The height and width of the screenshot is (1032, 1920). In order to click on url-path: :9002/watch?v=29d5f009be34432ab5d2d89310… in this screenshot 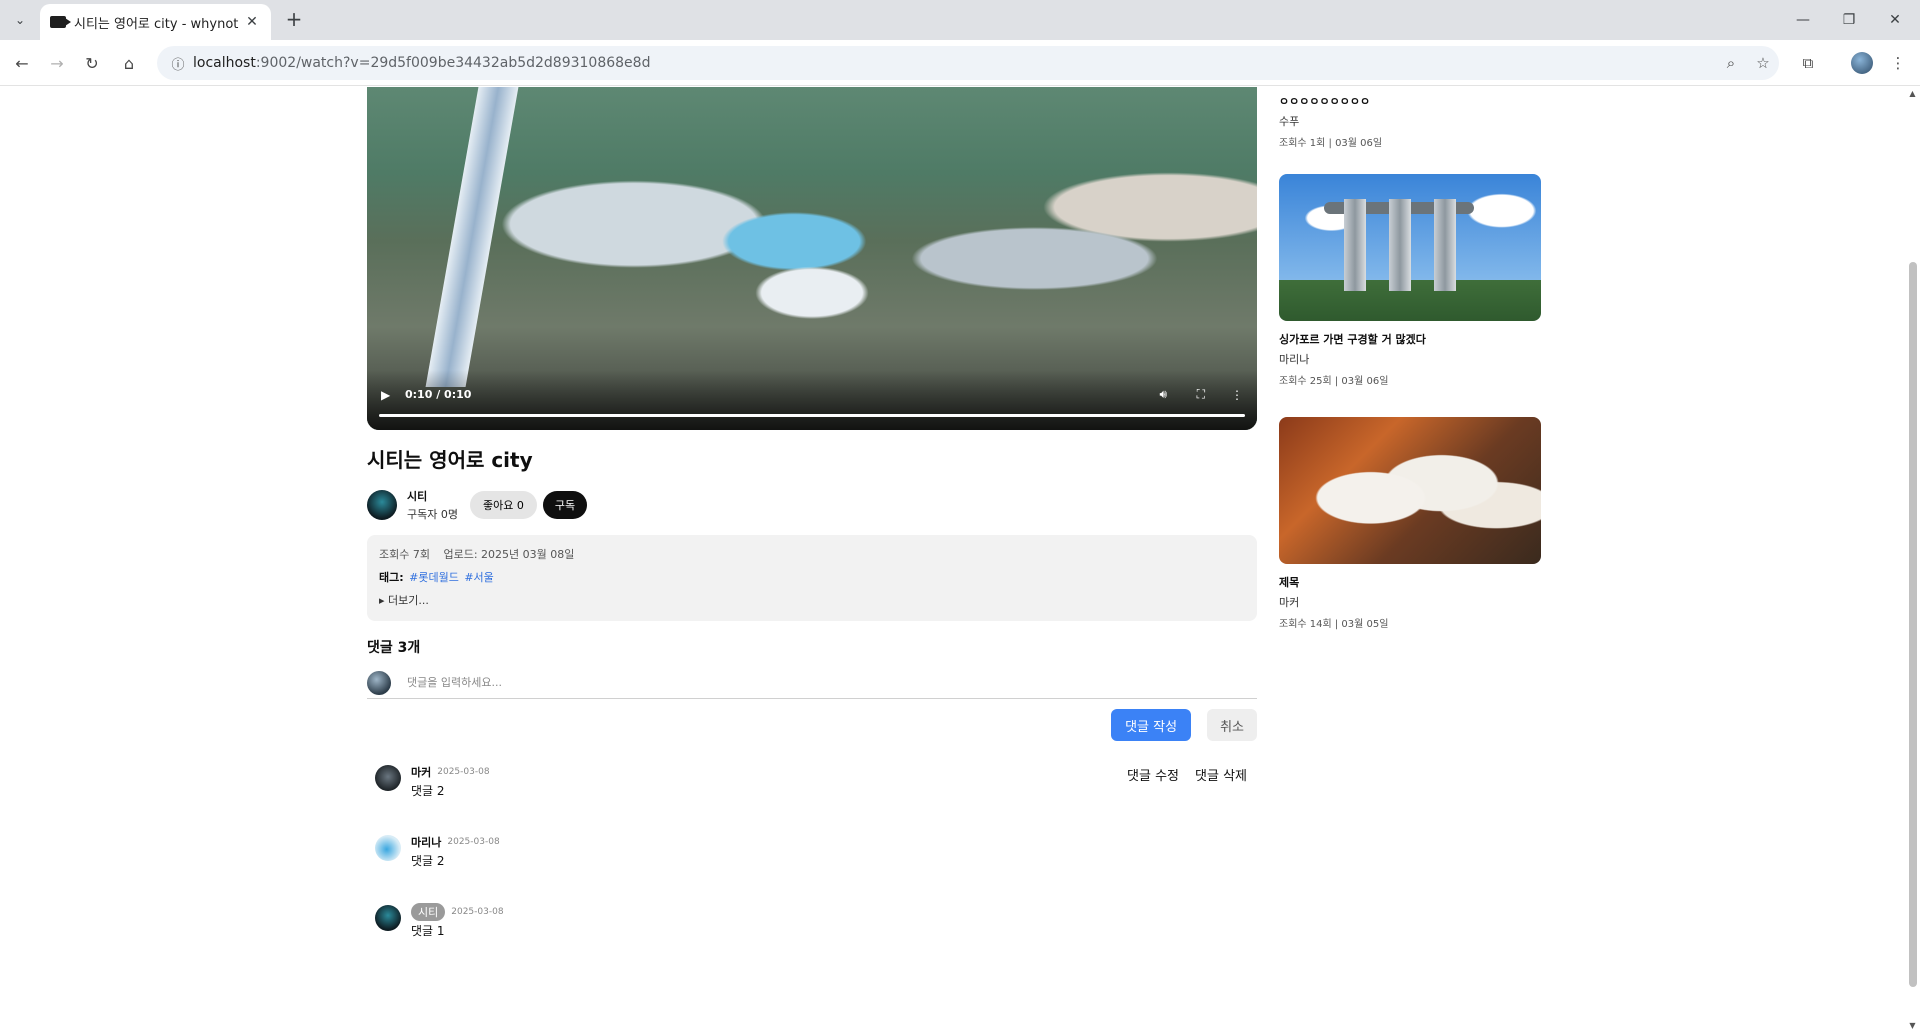, I will do `click(453, 63)`.